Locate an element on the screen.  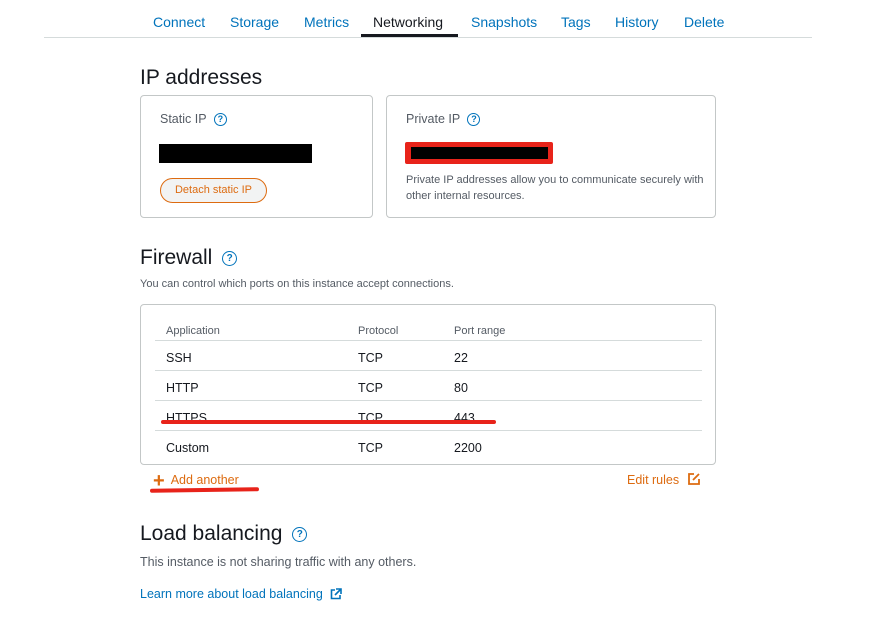
tab-storage: Storage is located at coordinates (254, 22).